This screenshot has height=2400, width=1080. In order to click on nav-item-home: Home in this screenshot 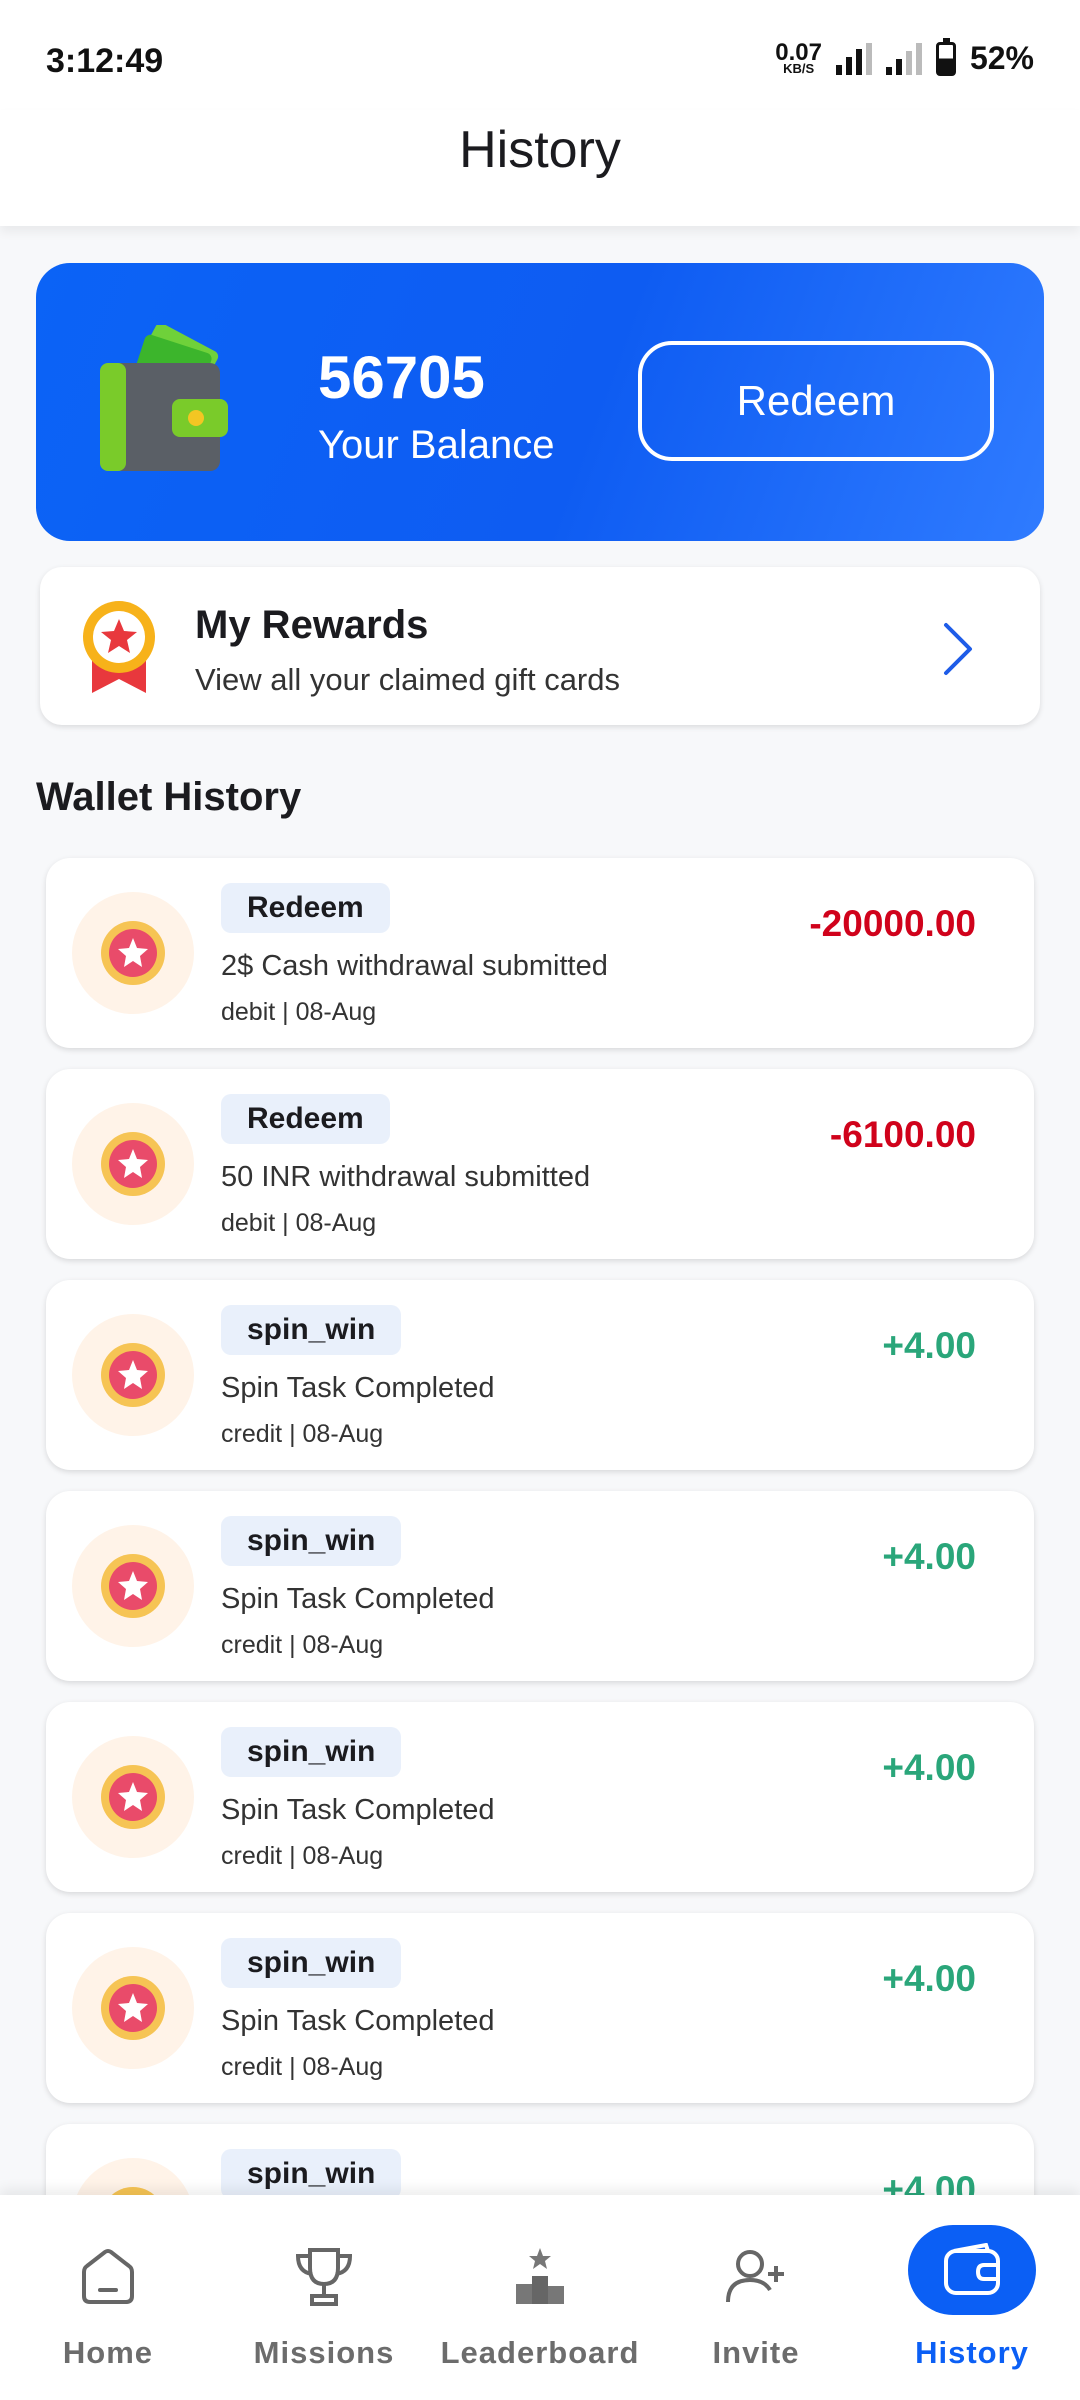, I will do `click(108, 2297)`.